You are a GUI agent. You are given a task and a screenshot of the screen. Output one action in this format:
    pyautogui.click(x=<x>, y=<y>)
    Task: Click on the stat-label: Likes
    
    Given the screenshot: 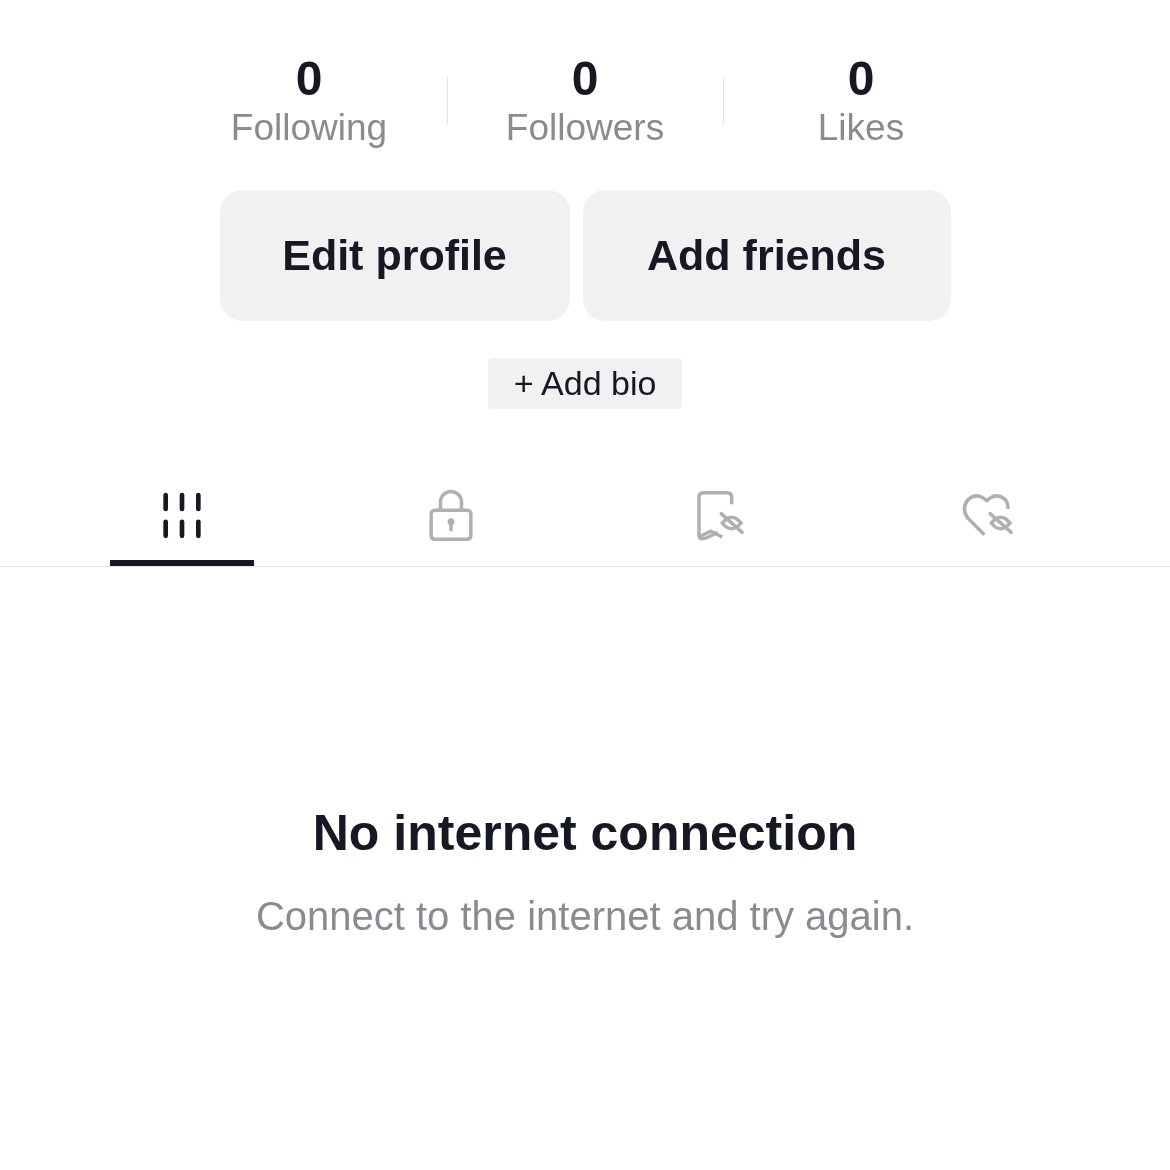 What is the action you would take?
    pyautogui.click(x=861, y=128)
    